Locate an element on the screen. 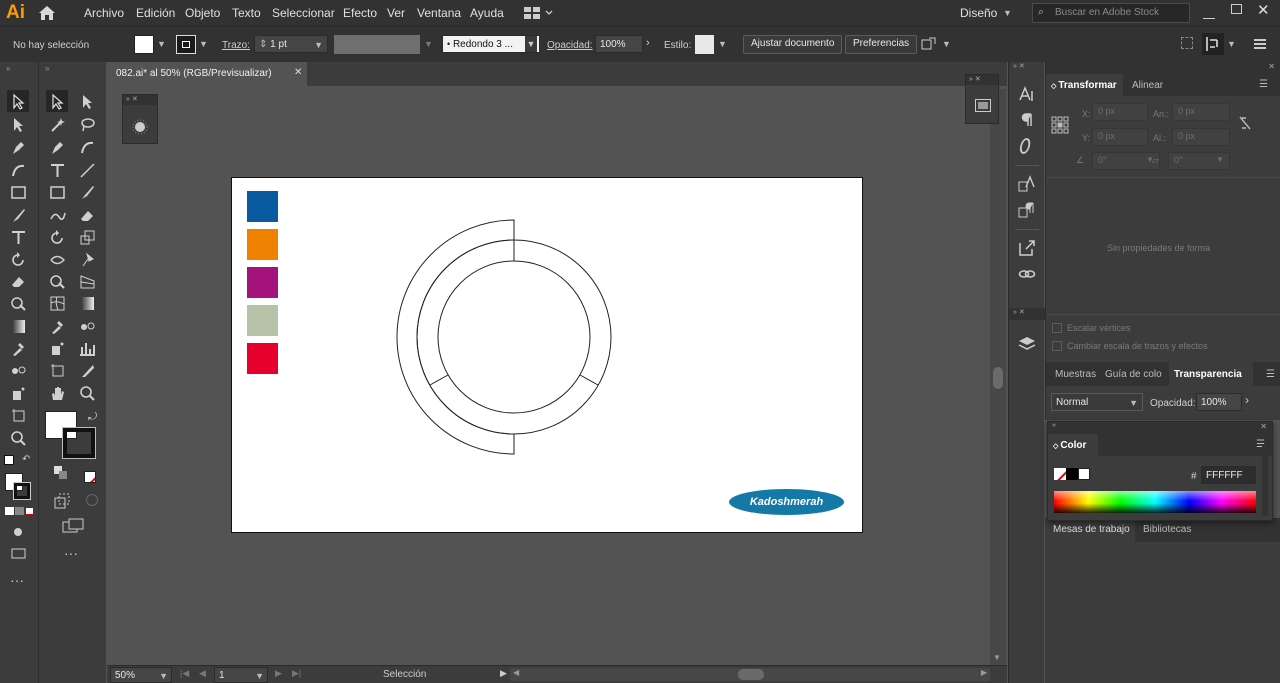  none-color-icon is located at coordinates (90, 477).